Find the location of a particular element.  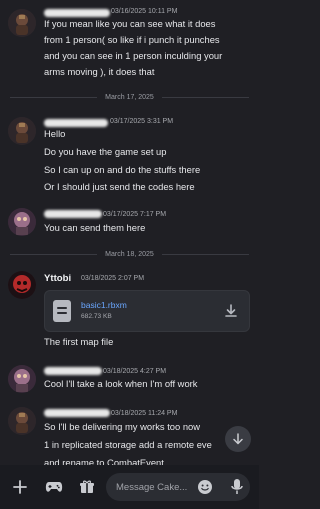

timestamp: 03/16/2025 10:11 PM is located at coordinates (144, 11).